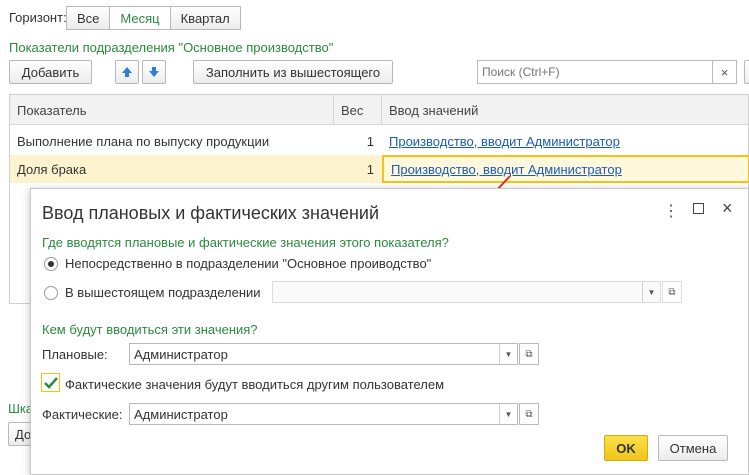 Image resolution: width=749 pixels, height=475 pixels. Describe the element at coordinates (51, 293) in the screenshot. I see `radio-higher` at that location.